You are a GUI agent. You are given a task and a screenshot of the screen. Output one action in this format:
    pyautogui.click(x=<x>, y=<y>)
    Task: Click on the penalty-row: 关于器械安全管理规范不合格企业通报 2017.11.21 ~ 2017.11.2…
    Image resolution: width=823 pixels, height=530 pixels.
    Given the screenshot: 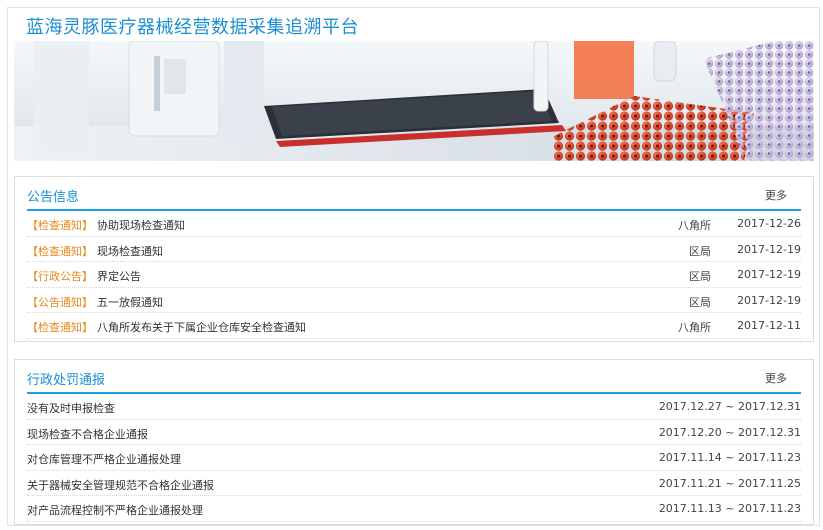 What is the action you would take?
    pyautogui.click(x=414, y=484)
    